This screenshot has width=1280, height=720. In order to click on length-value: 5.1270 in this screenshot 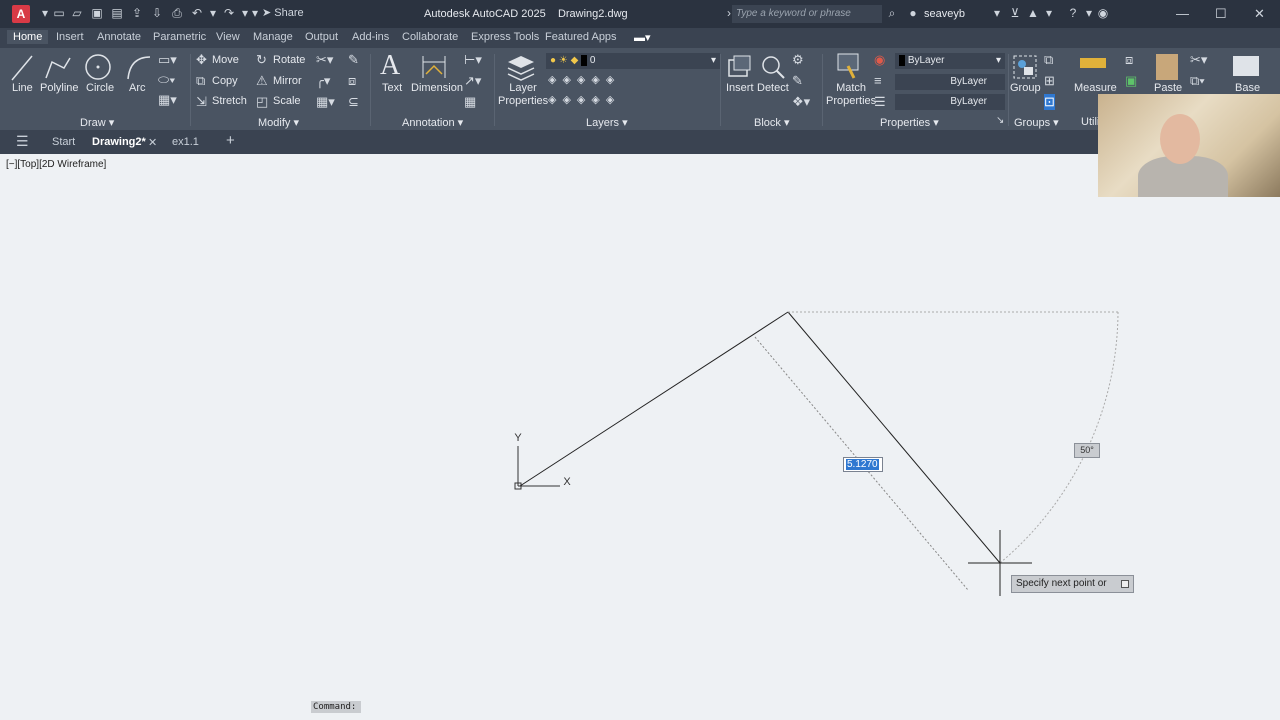, I will do `click(862, 464)`.